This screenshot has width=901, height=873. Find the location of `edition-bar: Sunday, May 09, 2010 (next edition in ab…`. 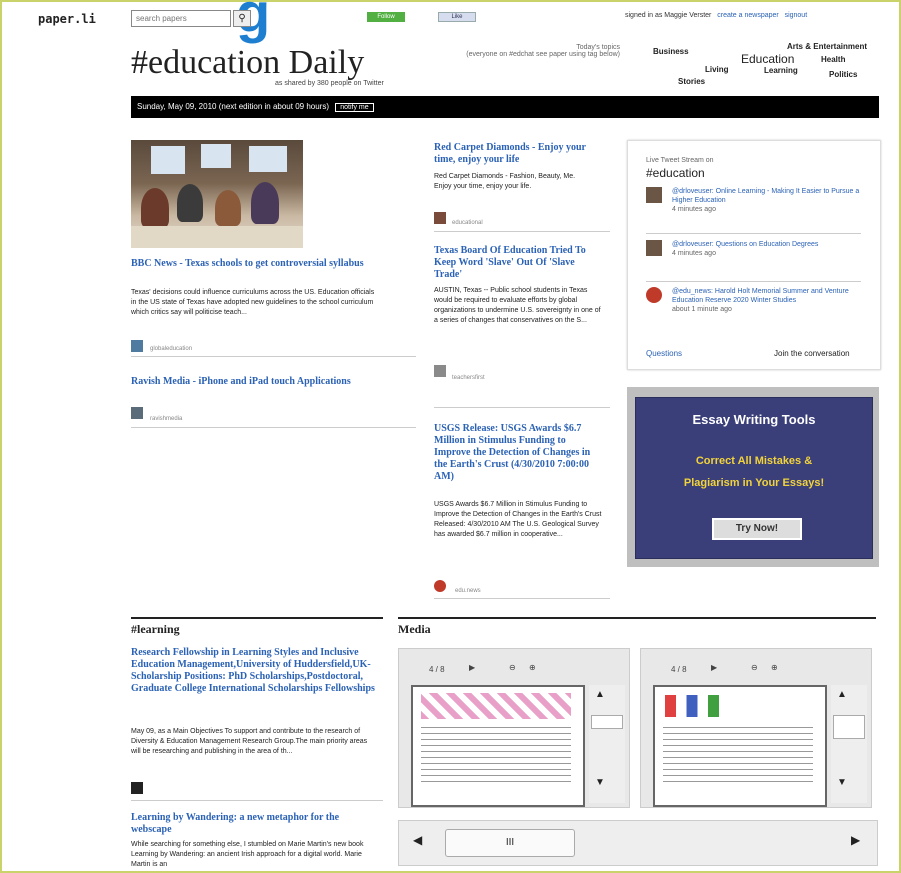

edition-bar: Sunday, May 09, 2010 (next edition in ab… is located at coordinates (505, 107).